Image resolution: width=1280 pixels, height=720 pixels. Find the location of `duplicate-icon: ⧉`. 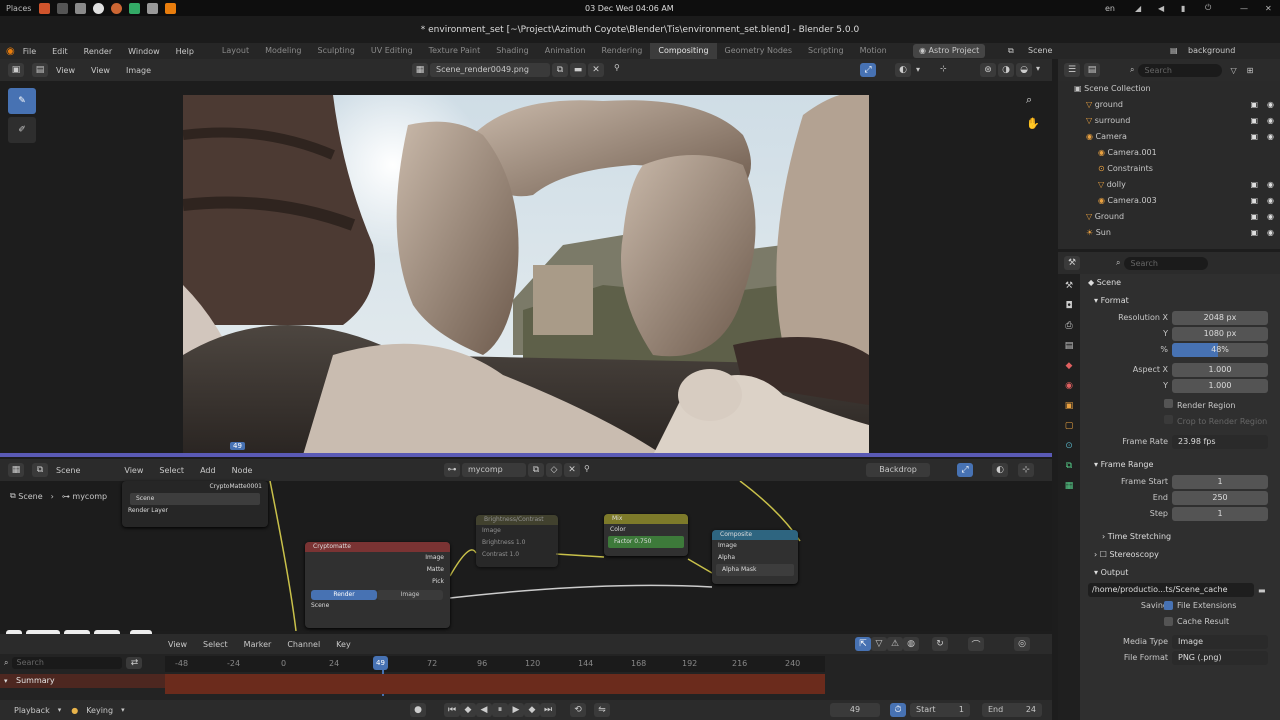

duplicate-icon: ⧉ is located at coordinates (560, 70).